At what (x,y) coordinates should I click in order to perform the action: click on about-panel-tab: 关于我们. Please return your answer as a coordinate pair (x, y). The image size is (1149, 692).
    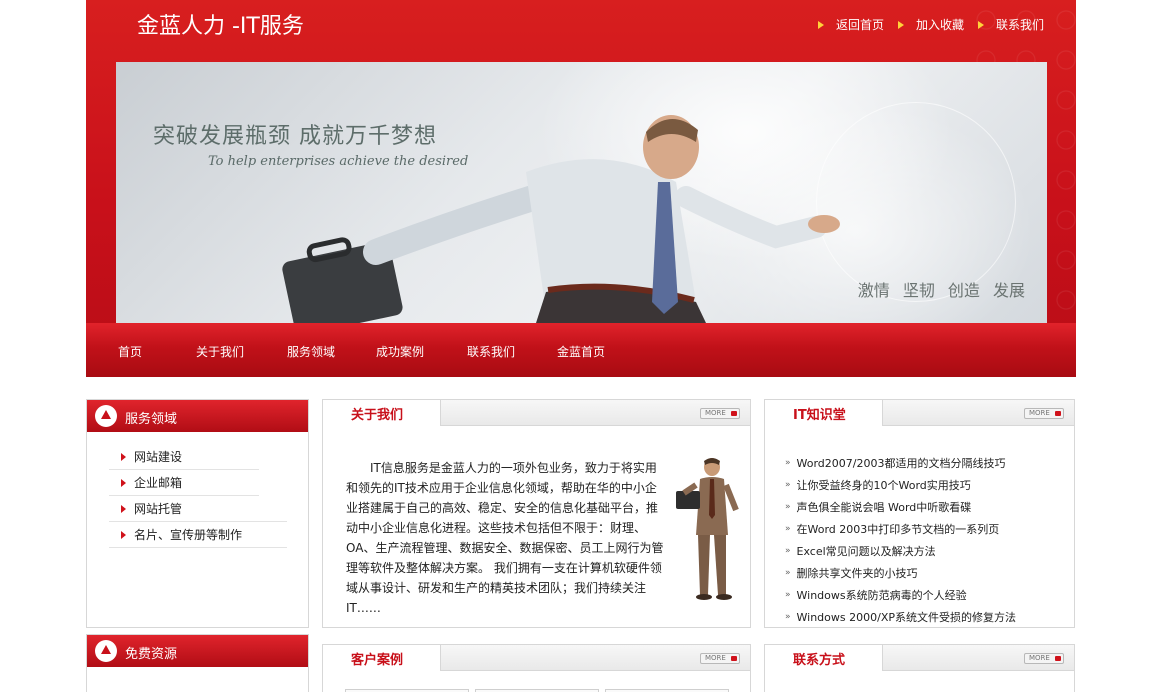
    Looking at the image, I should click on (382, 413).